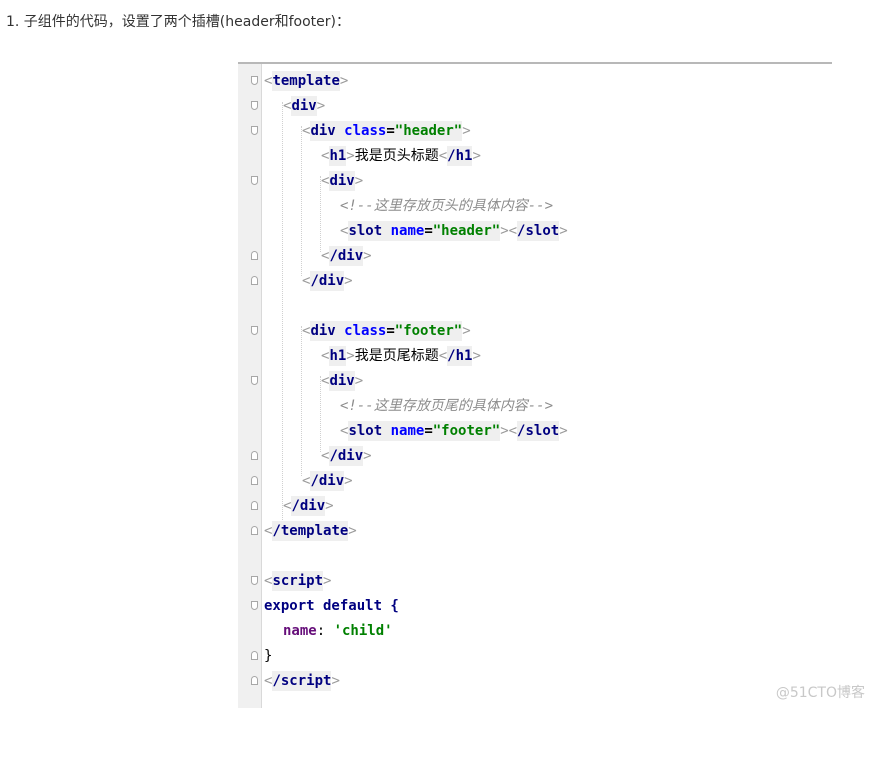  Describe the element at coordinates (268, 656) in the screenshot. I see `brace: }` at that location.